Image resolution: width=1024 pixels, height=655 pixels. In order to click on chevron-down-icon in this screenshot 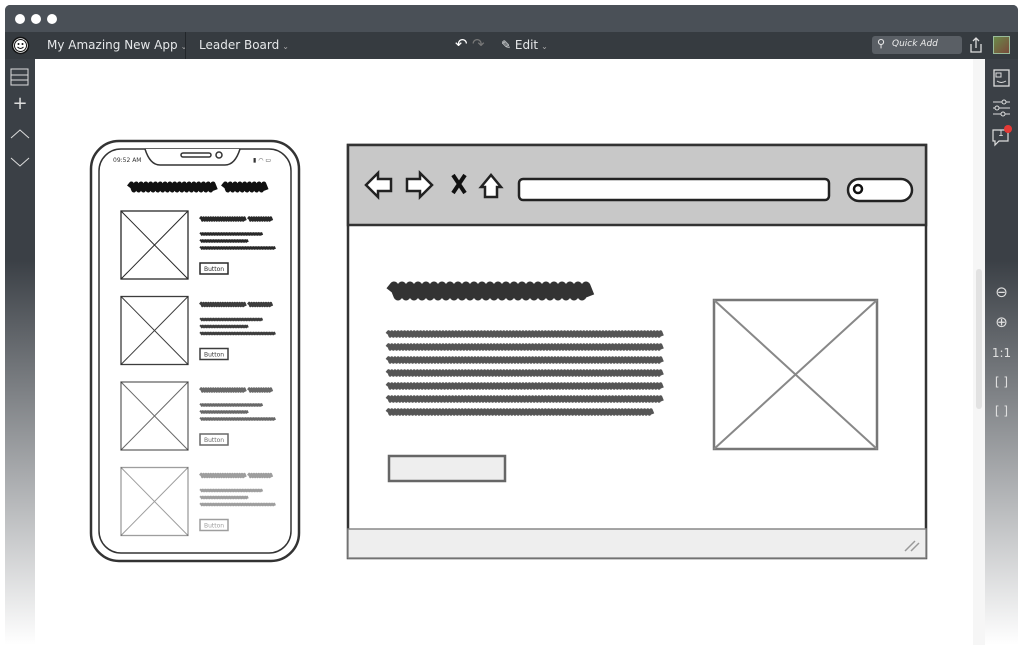, I will do `click(20, 162)`.